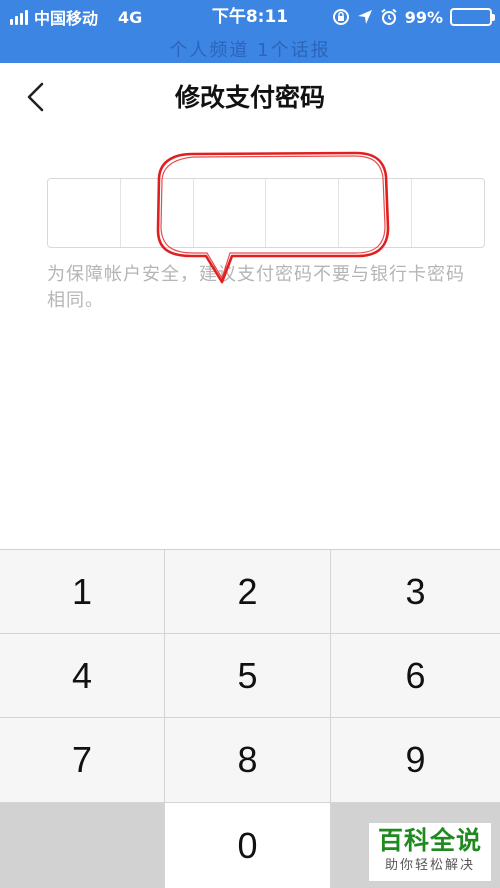  Describe the element at coordinates (364, 17) in the screenshot. I see `location-icon` at that location.